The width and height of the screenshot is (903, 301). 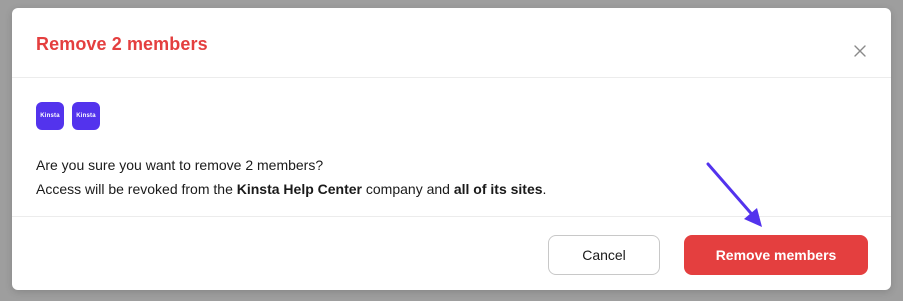 What do you see at coordinates (776, 255) in the screenshot?
I see `remove-members-button: Remove members` at bounding box center [776, 255].